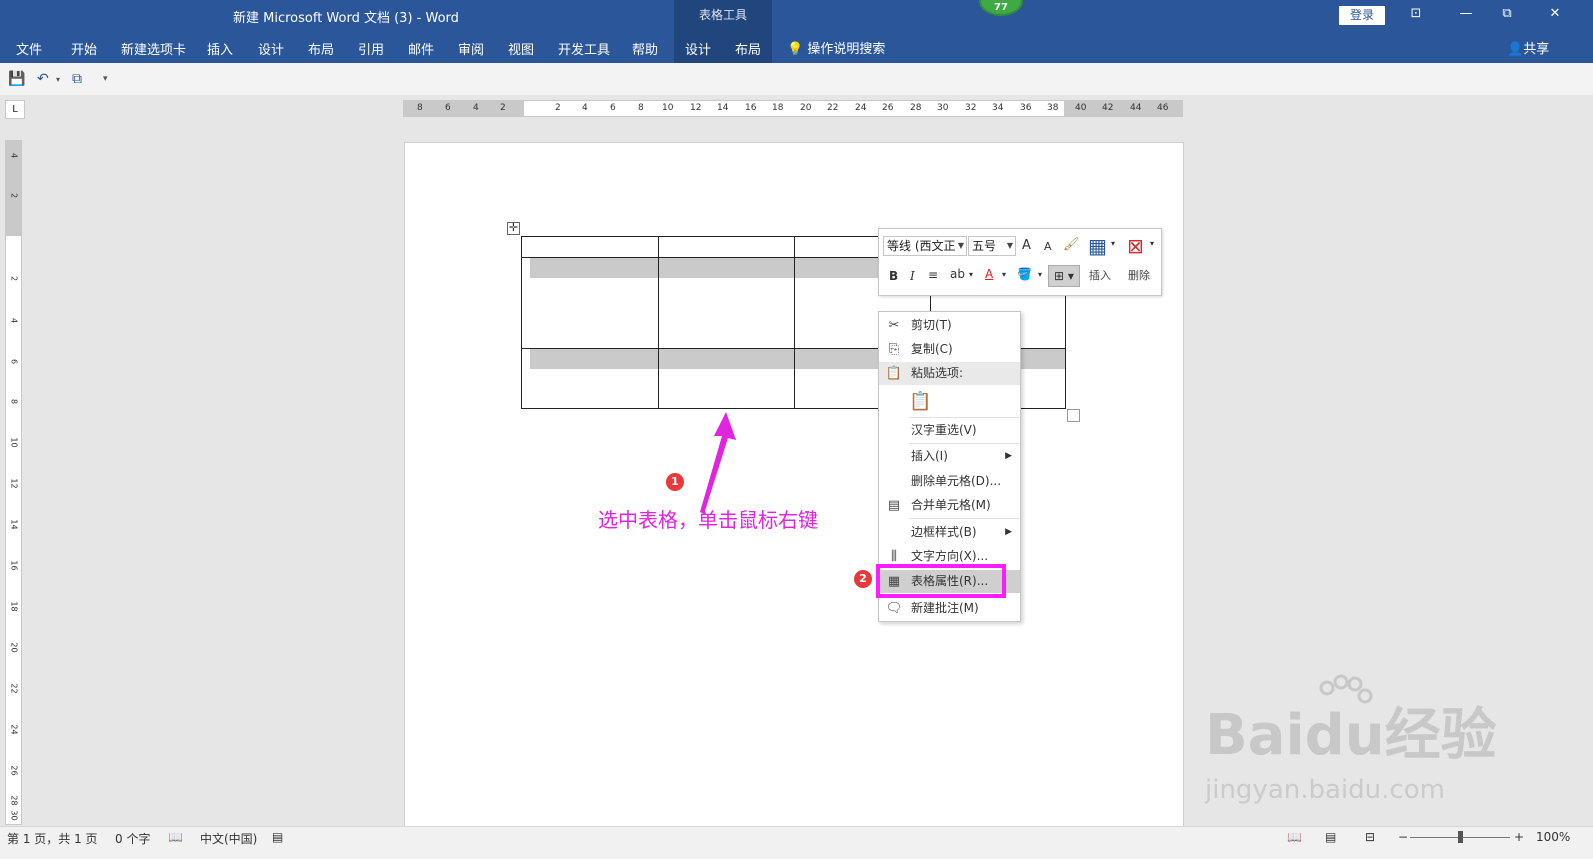 Image resolution: width=1593 pixels, height=859 pixels. Describe the element at coordinates (806, 108) in the screenshot. I see `ruler-tick: 20` at that location.